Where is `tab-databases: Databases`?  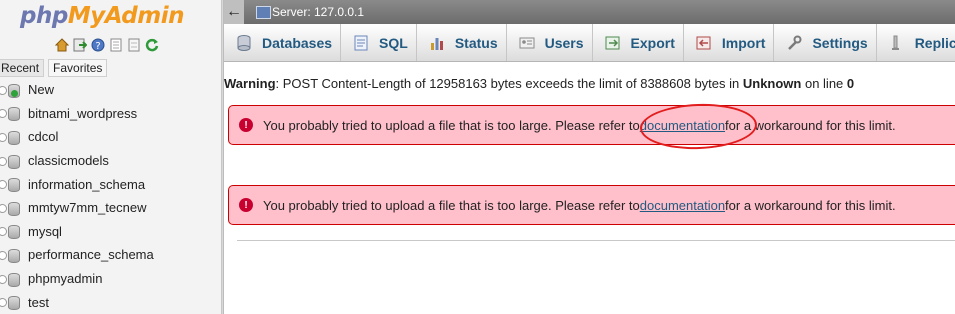
tab-databases: Databases is located at coordinates (283, 42).